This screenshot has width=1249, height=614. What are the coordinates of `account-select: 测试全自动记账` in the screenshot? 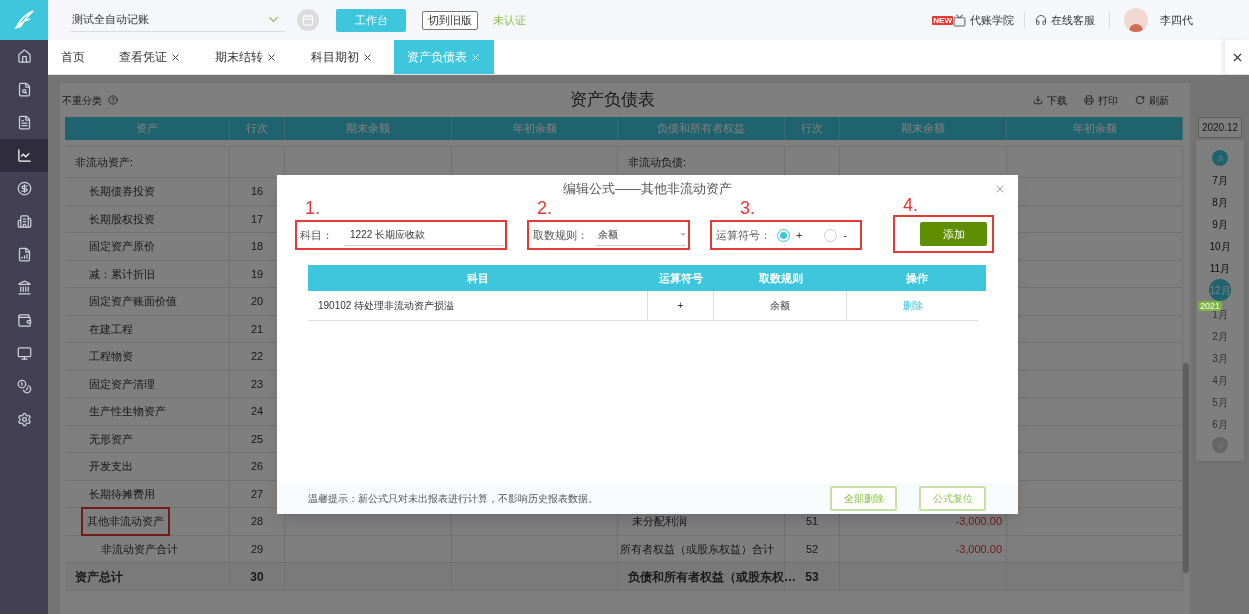 It's located at (177, 20).